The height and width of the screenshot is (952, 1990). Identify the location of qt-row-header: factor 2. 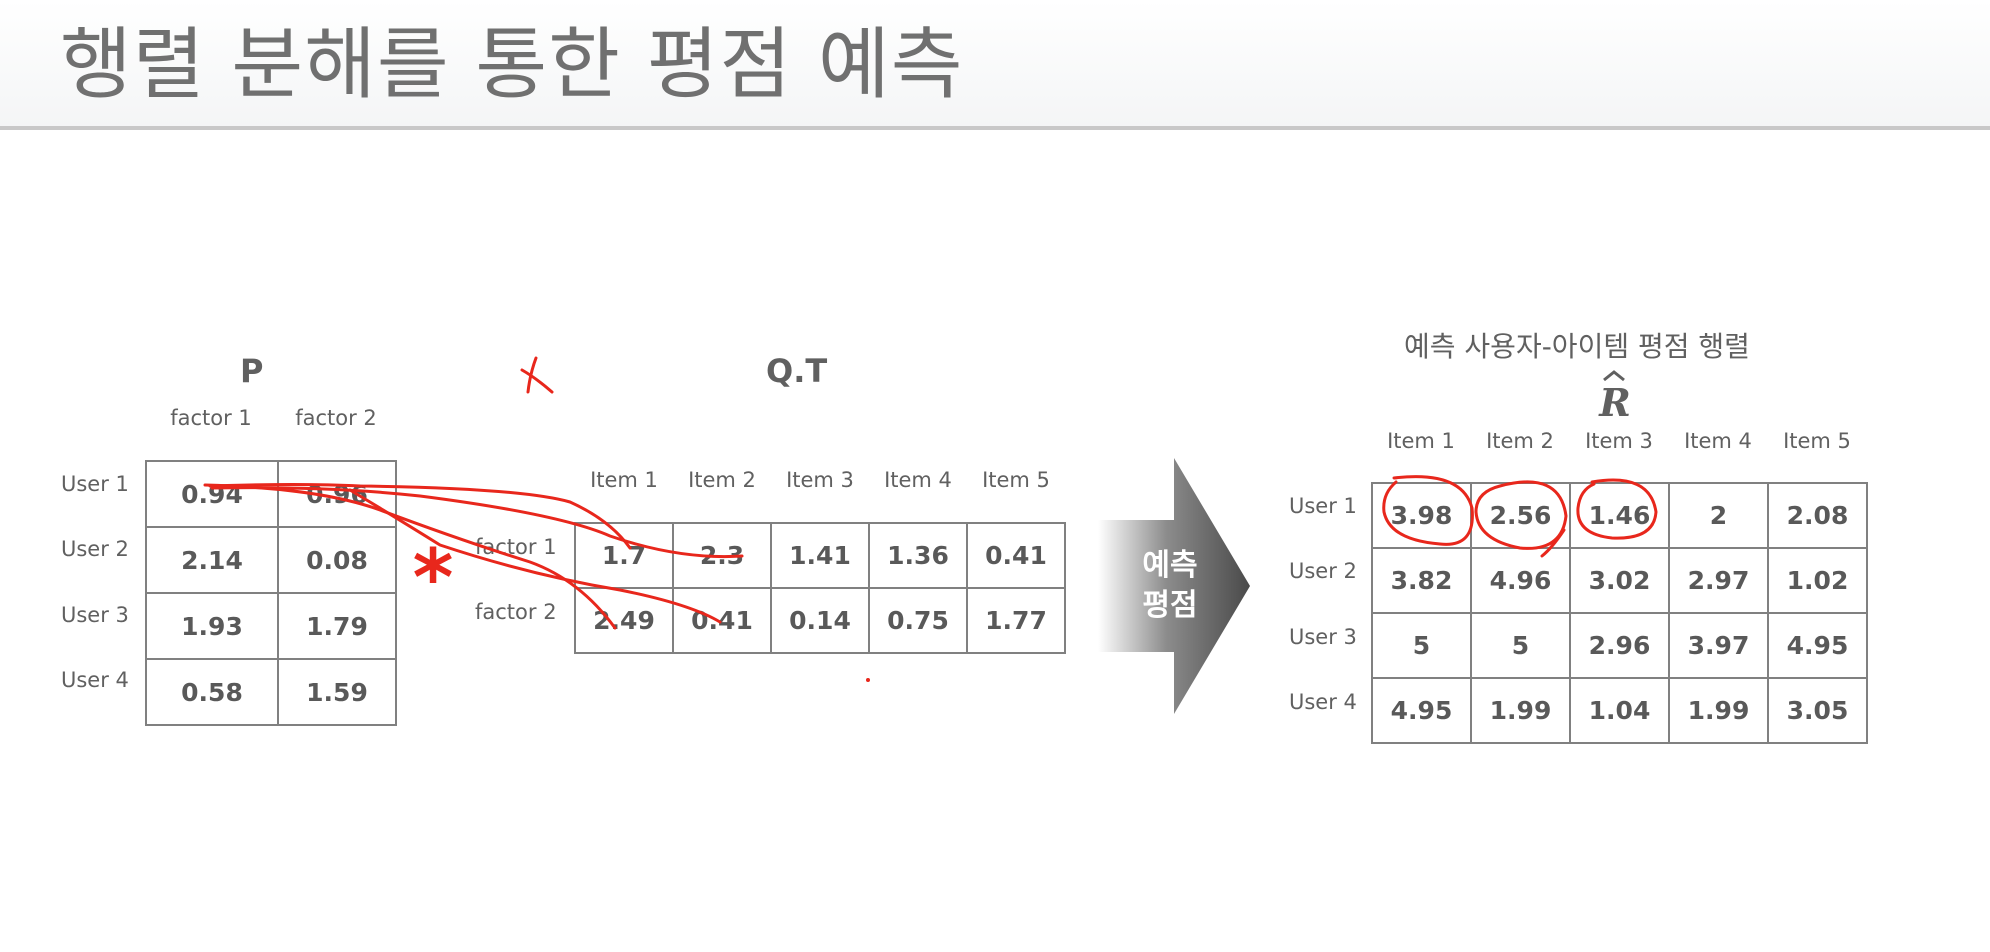
(516, 612).